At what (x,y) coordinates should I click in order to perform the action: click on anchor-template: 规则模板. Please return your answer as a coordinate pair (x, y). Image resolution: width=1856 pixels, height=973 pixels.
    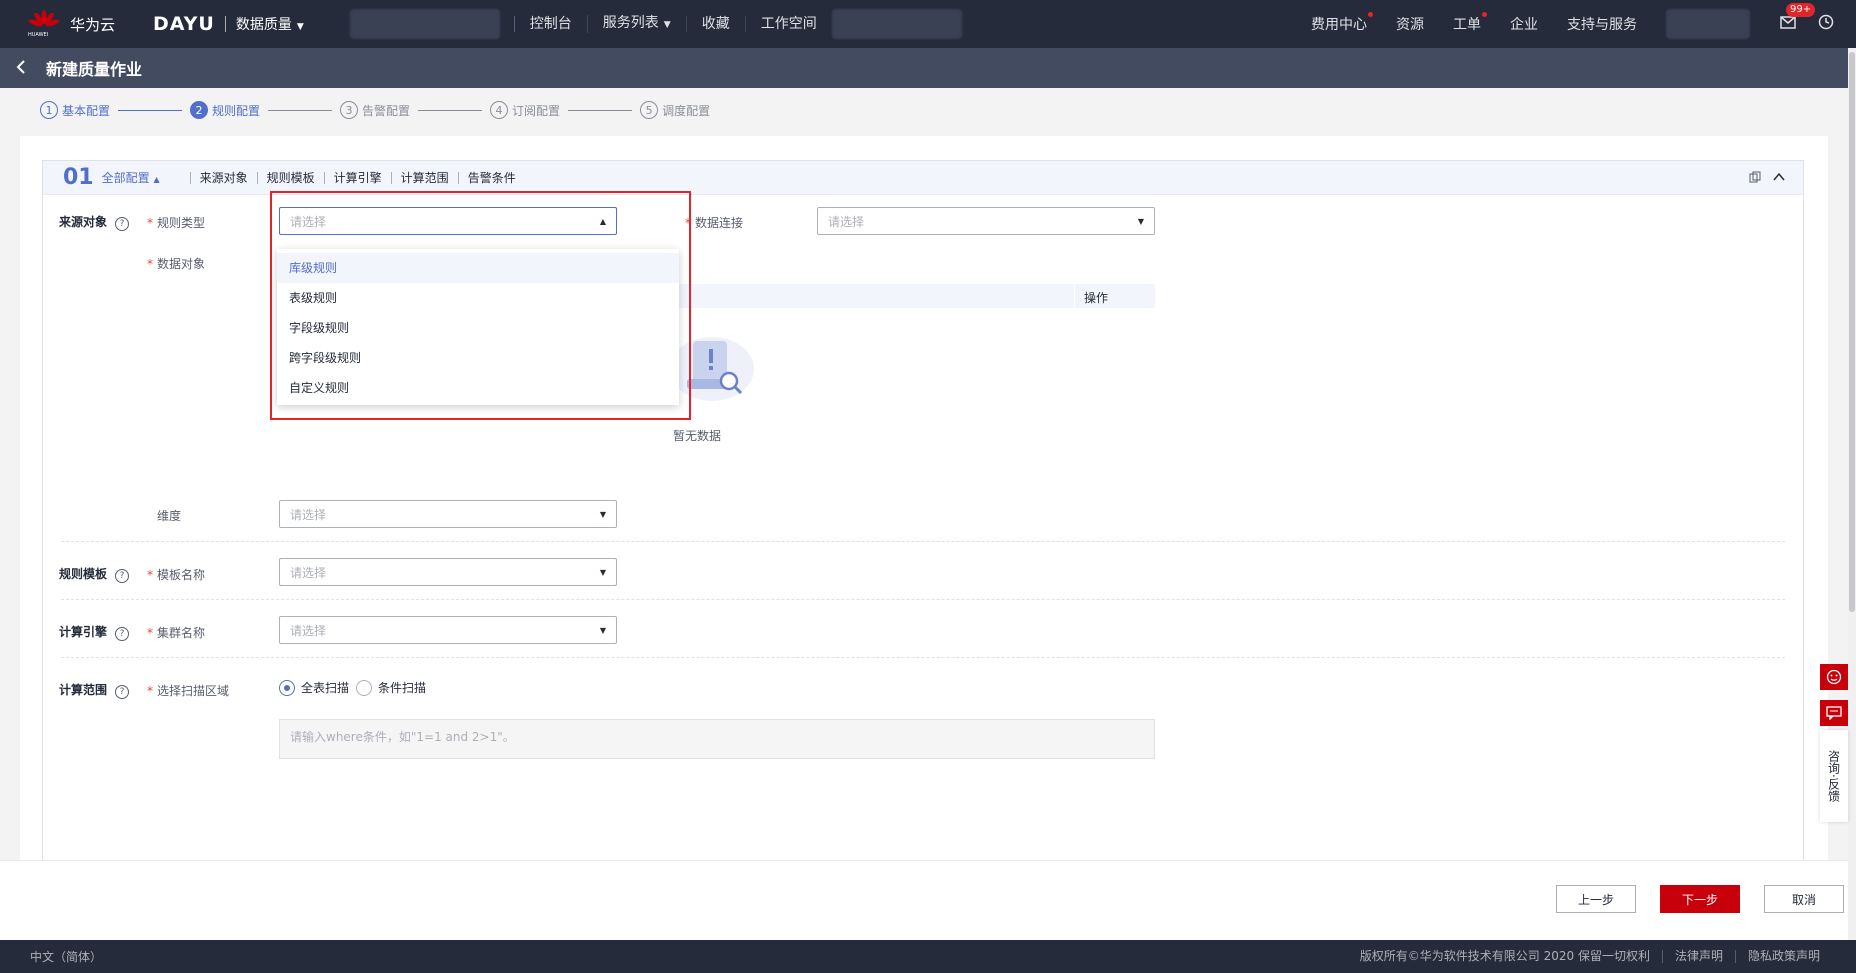
    Looking at the image, I should click on (290, 177).